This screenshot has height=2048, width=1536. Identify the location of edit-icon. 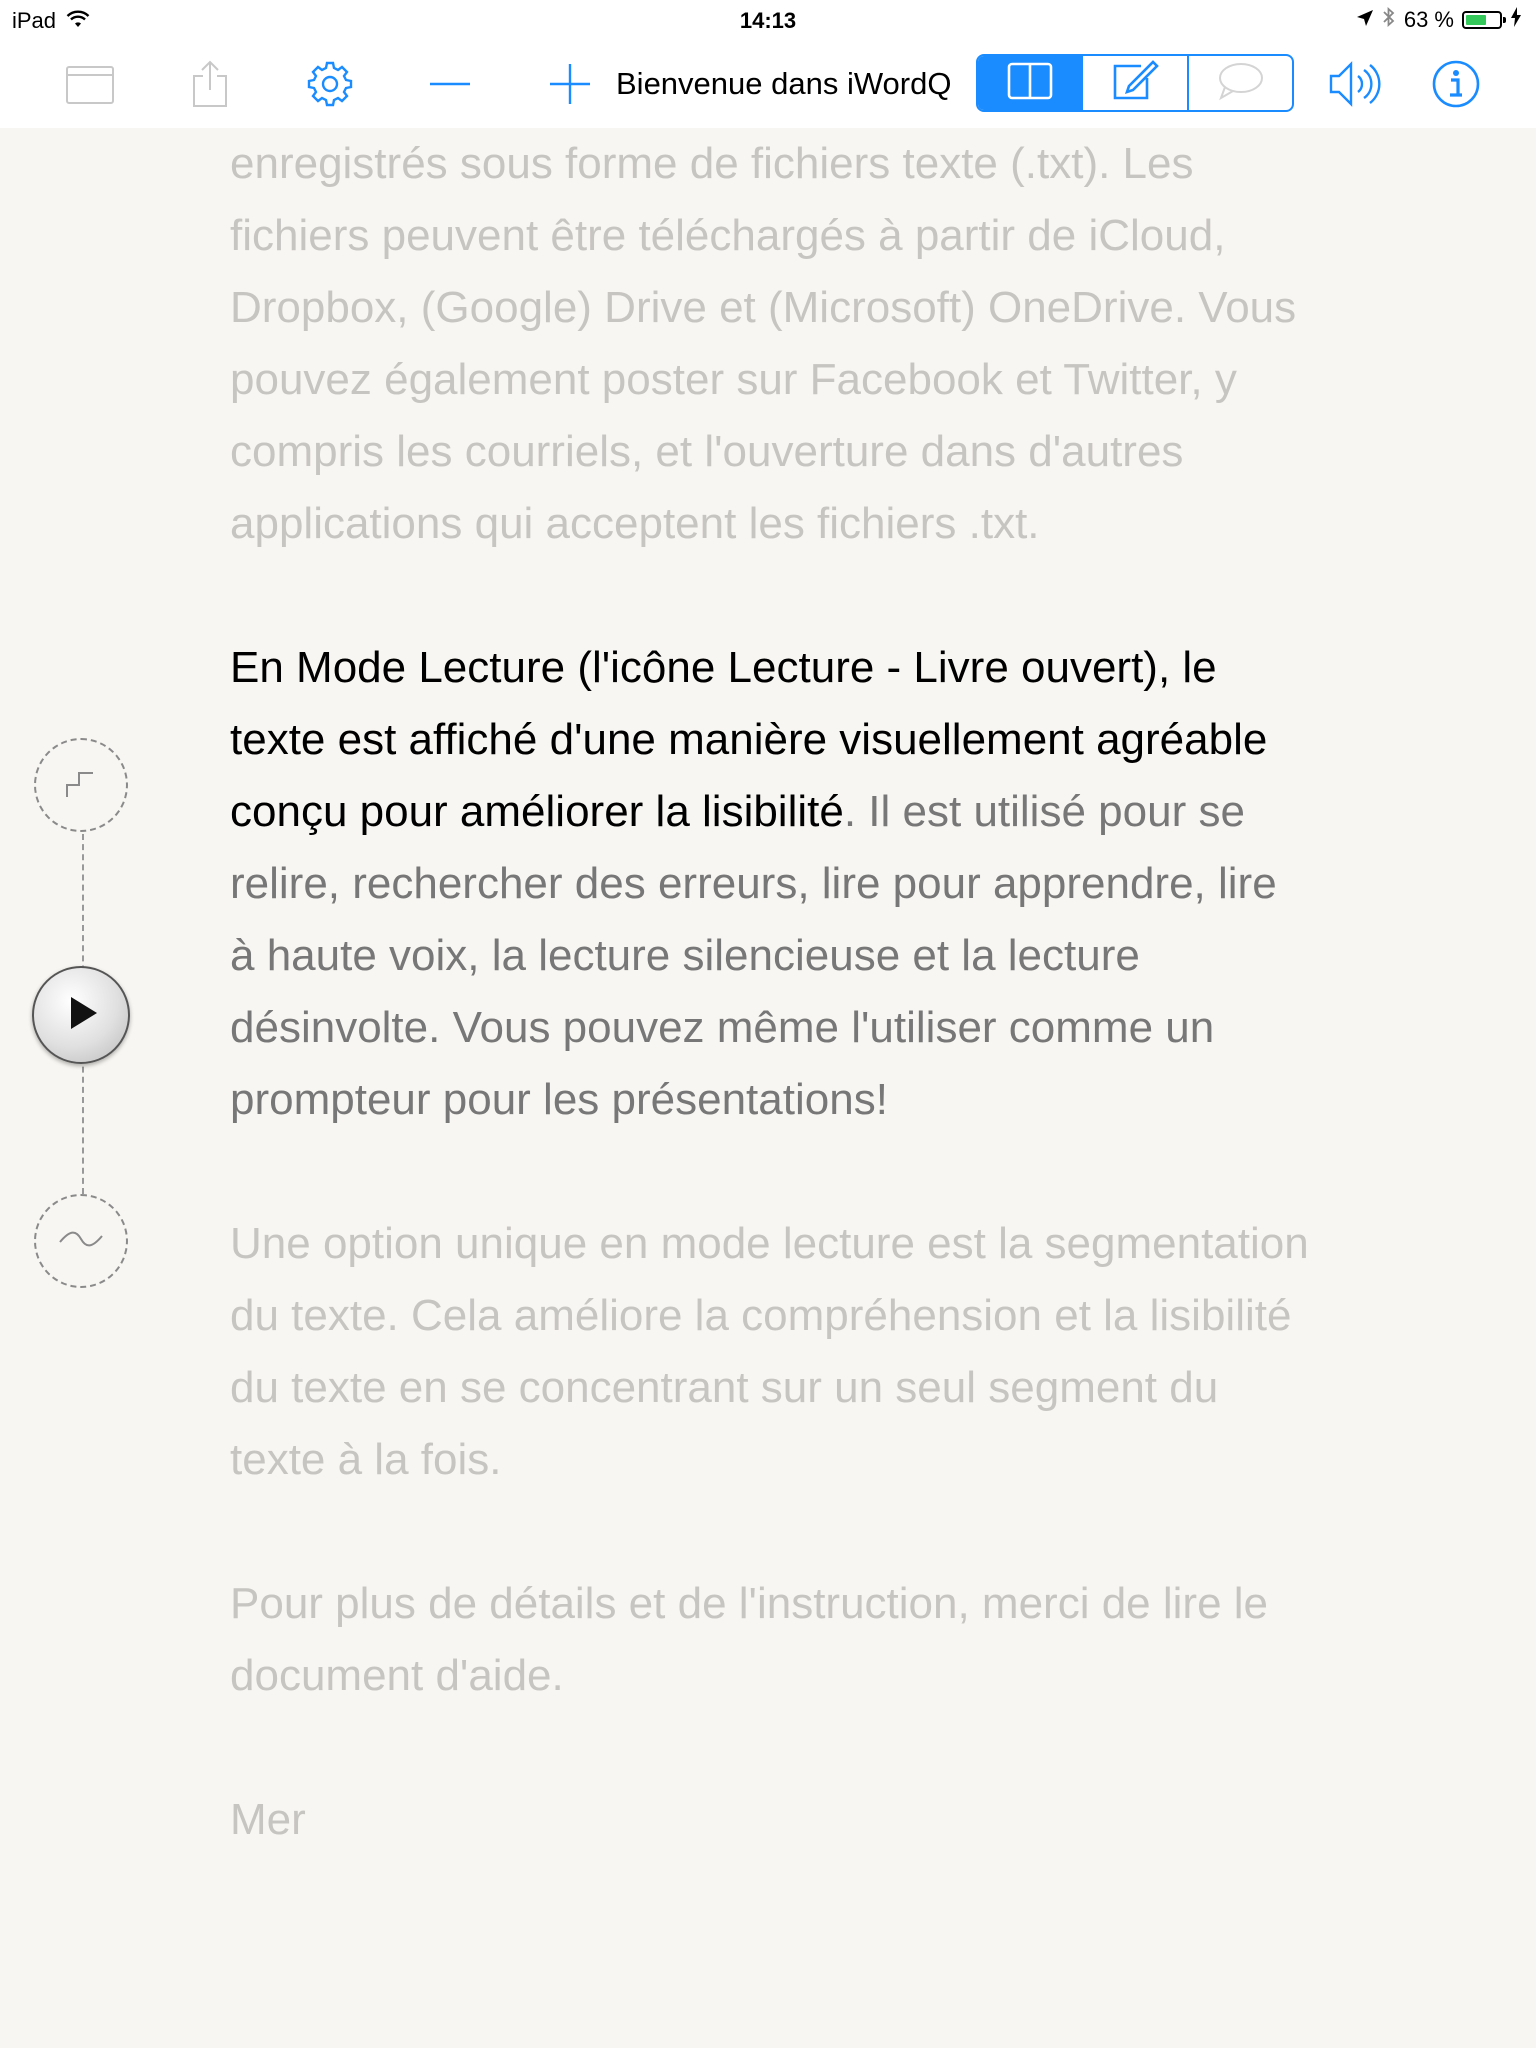
(1135, 83).